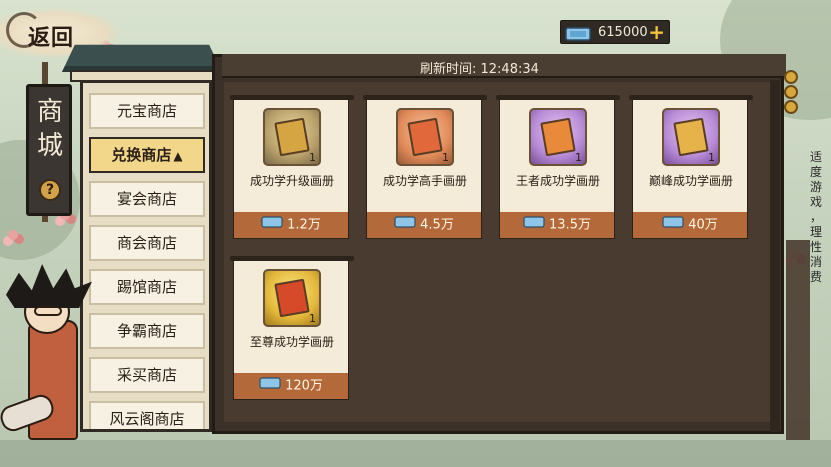  What do you see at coordinates (147, 287) in the screenshot?
I see `category-challenge-shop: 踢馆商店` at bounding box center [147, 287].